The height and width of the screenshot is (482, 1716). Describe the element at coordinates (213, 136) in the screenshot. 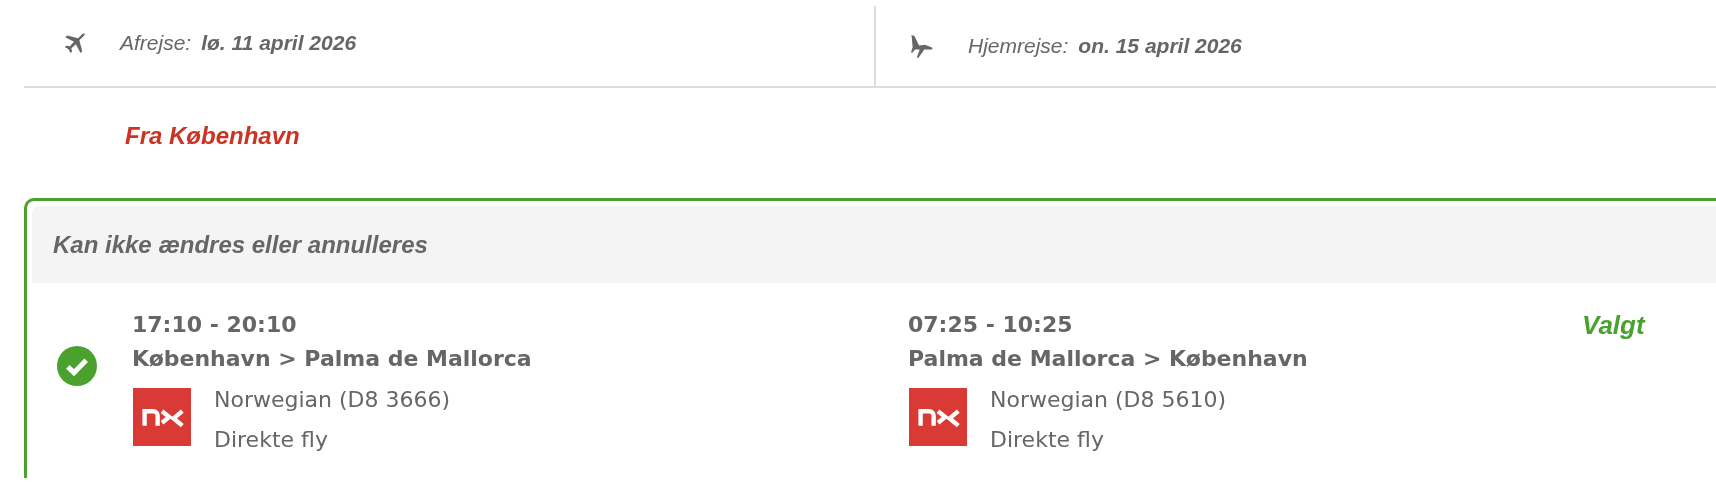

I see `section-title: Fra København` at that location.